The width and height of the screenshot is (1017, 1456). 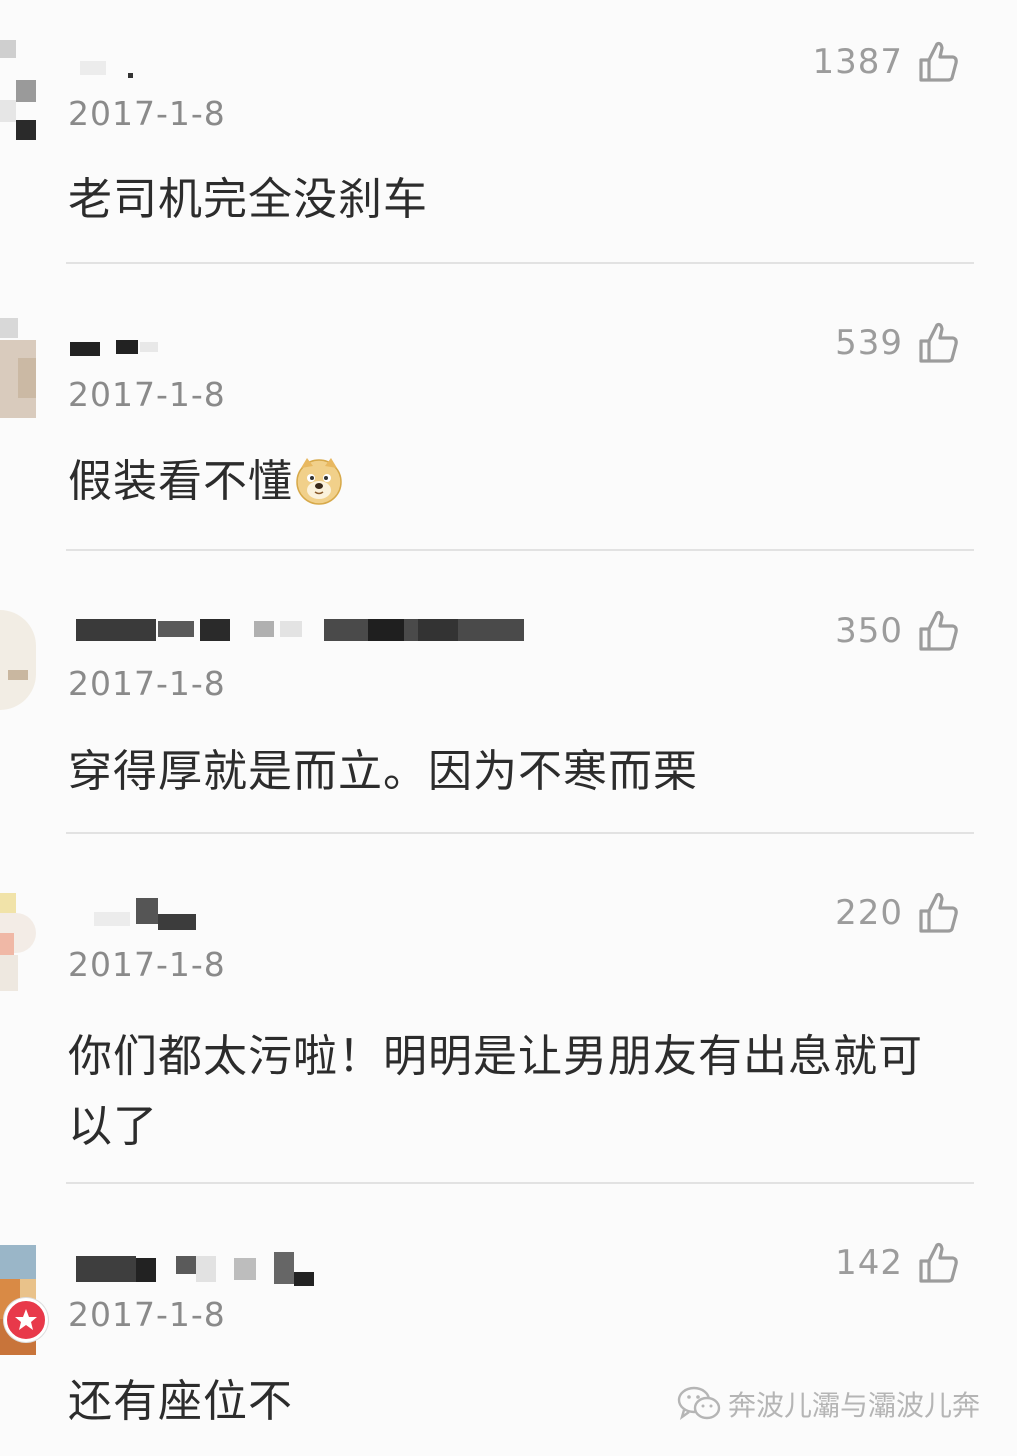 What do you see at coordinates (26, 1320) in the screenshot?
I see `star-badge-icon` at bounding box center [26, 1320].